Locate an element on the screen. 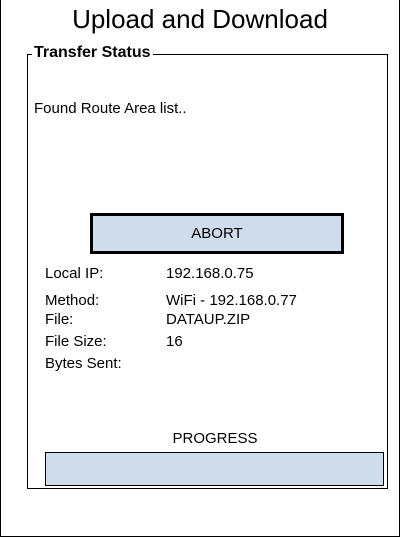 The image size is (400, 538). progress-label: PROGRESS is located at coordinates (215, 438).